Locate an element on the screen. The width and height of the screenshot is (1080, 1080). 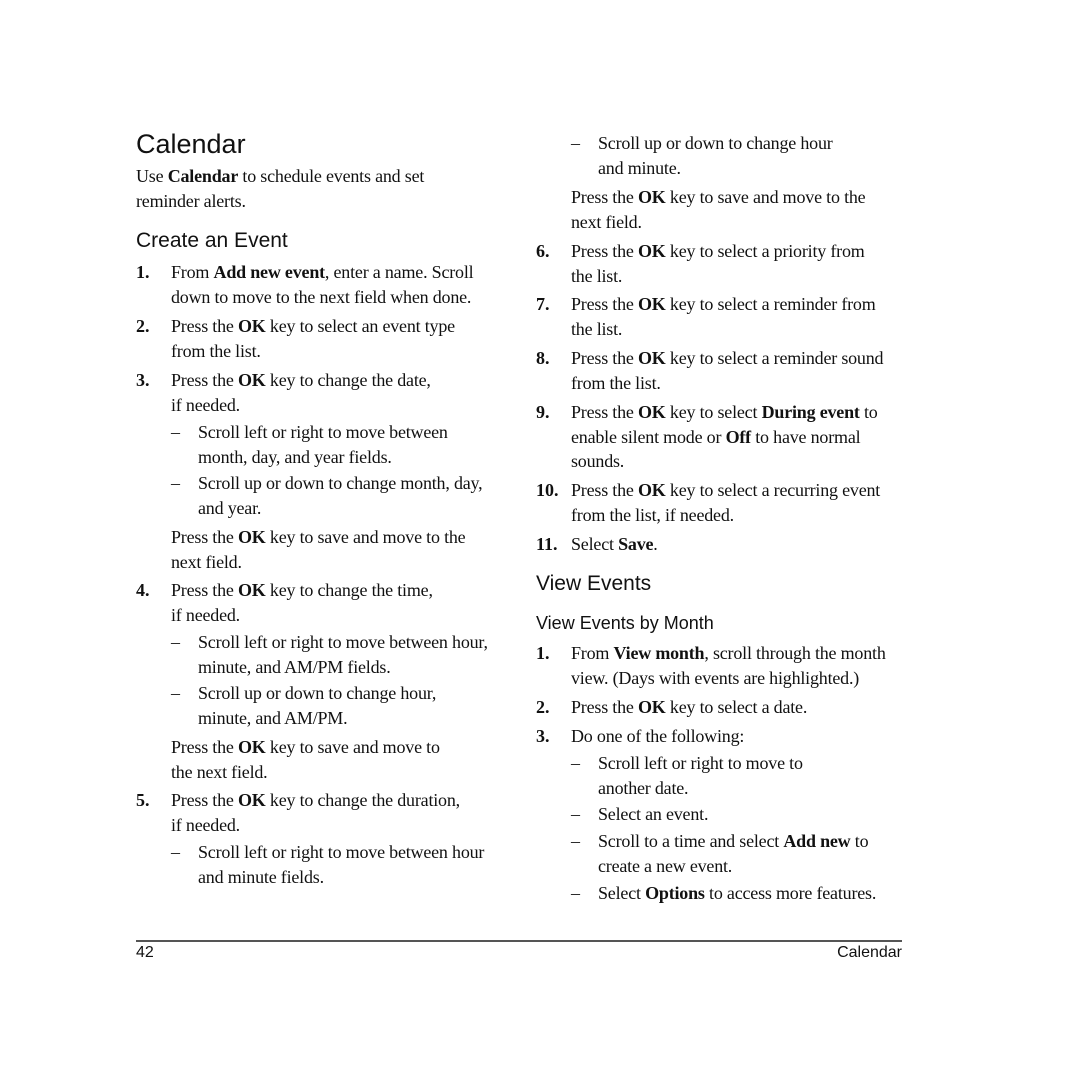
step-number: 7. is located at coordinates (543, 304).